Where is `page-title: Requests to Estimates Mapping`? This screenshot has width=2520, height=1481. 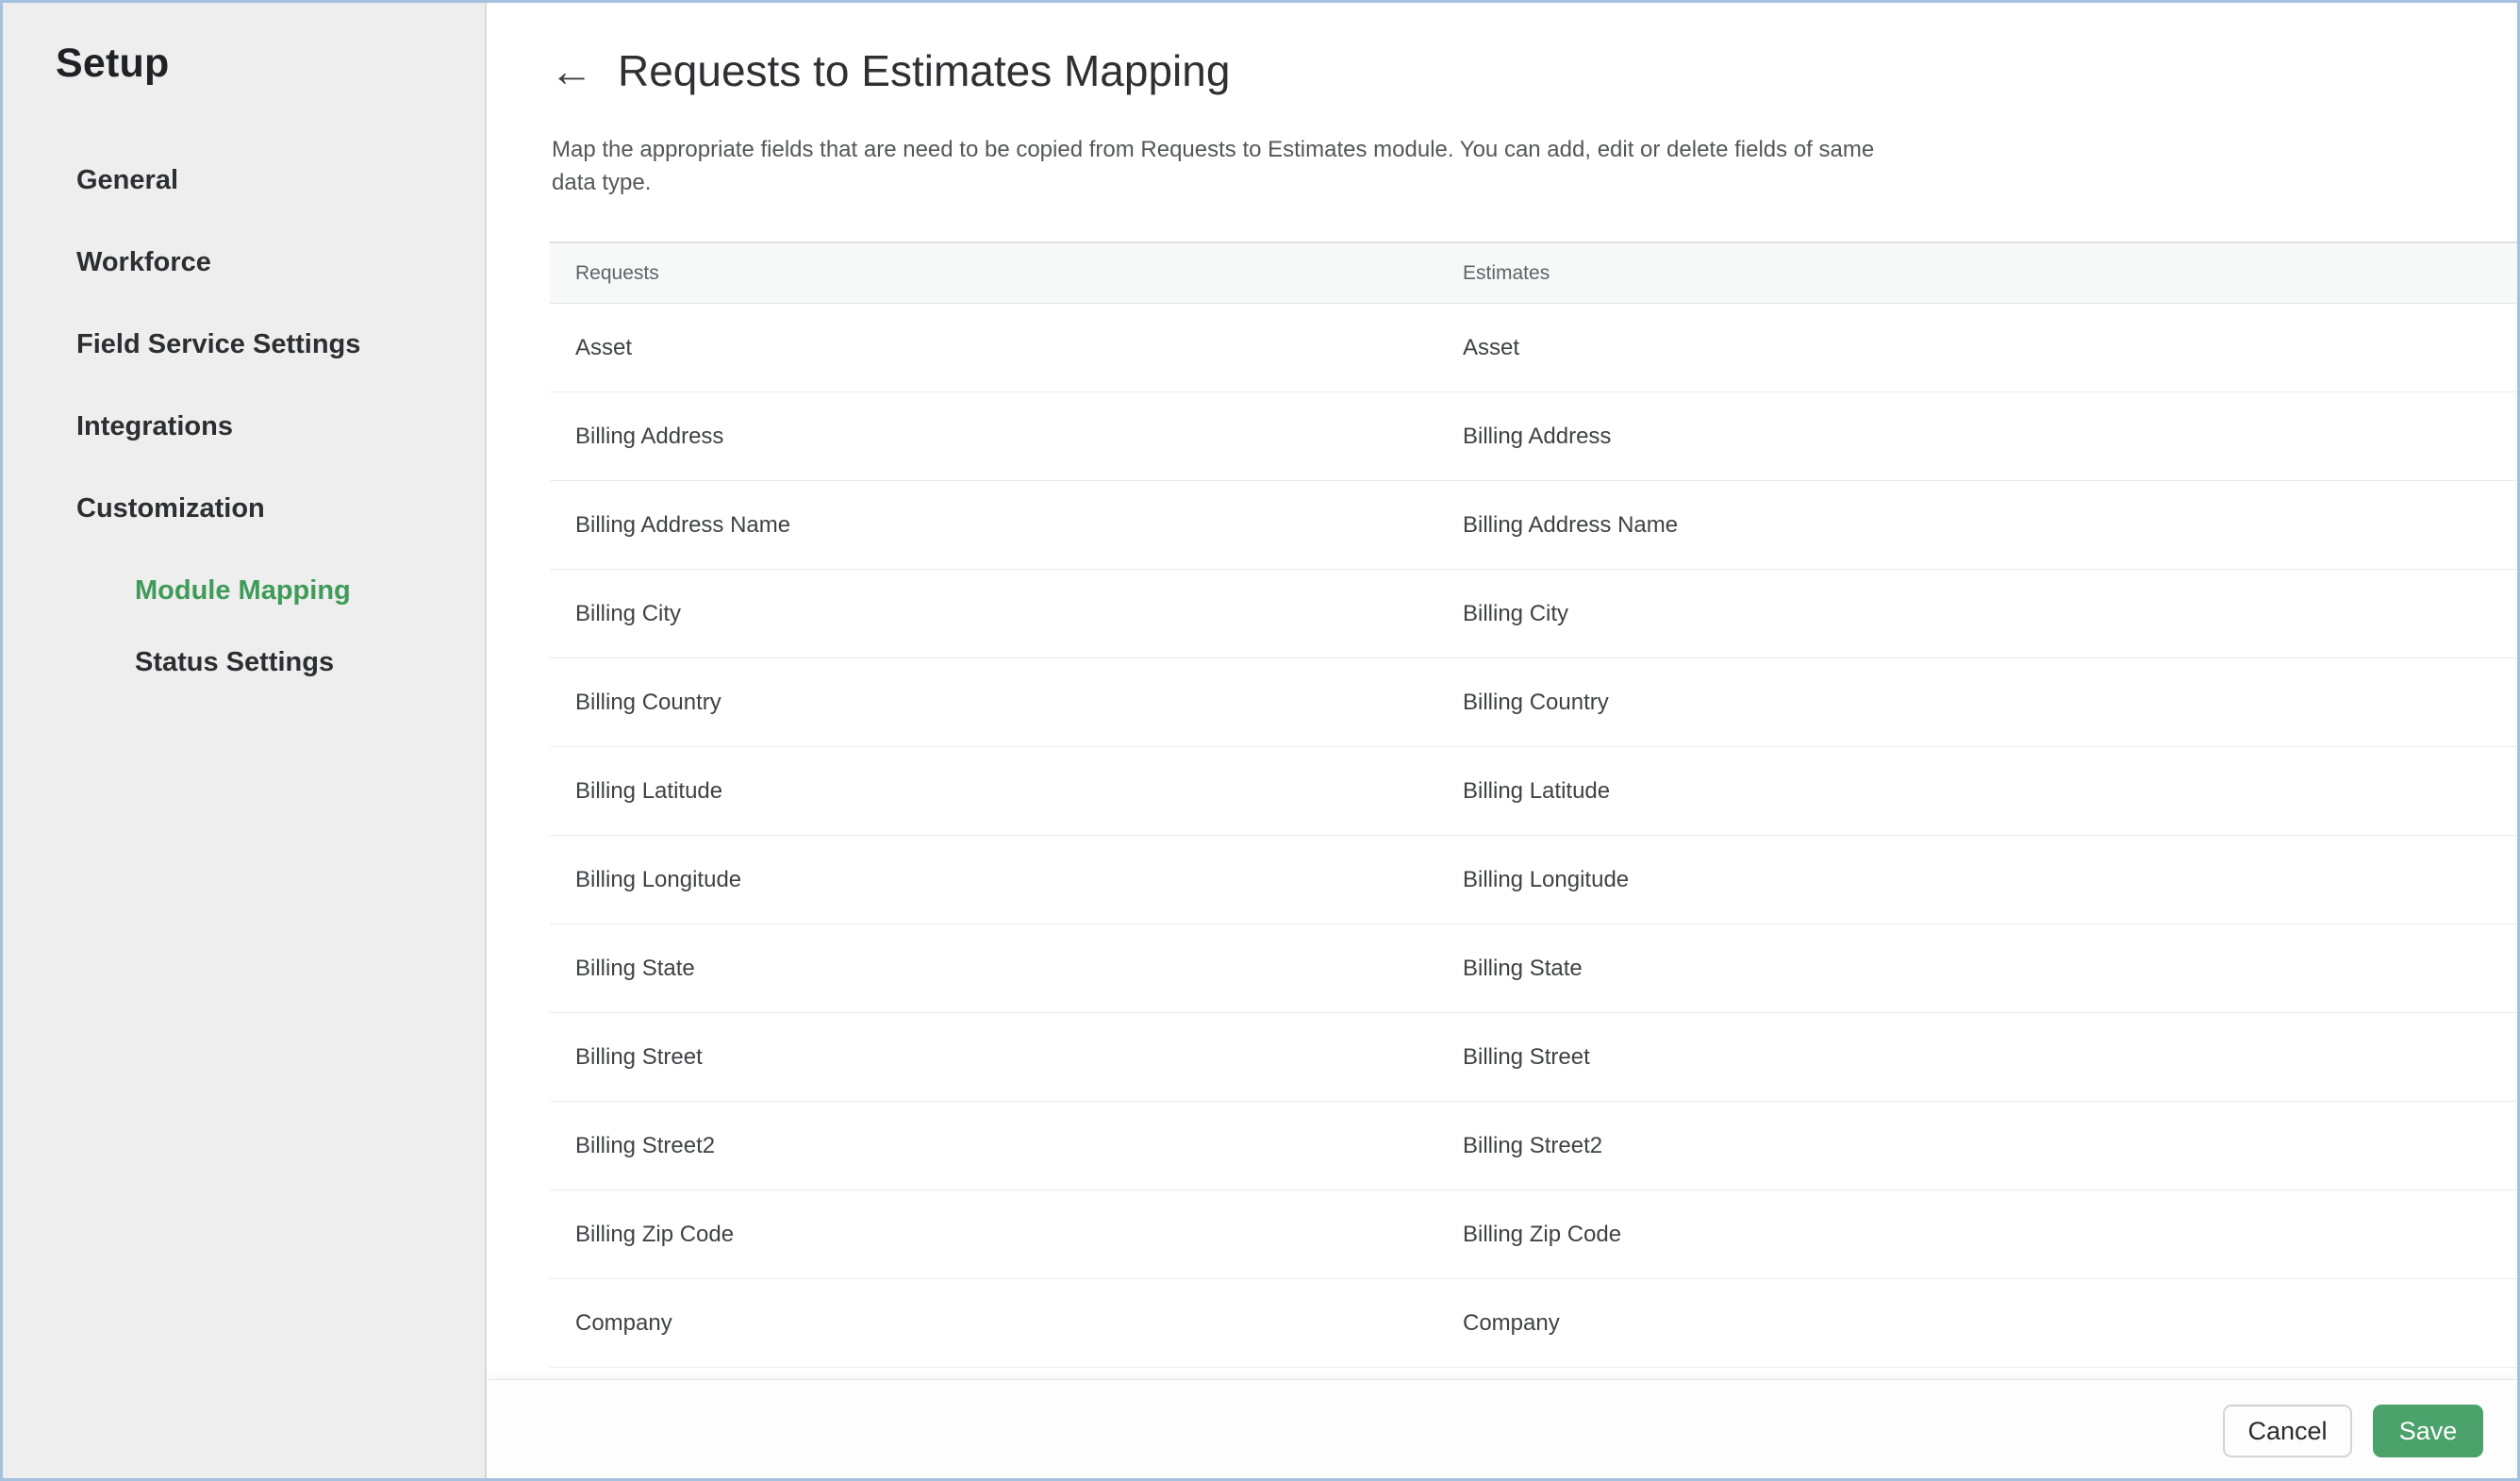
page-title: Requests to Estimates Mapping is located at coordinates (925, 70).